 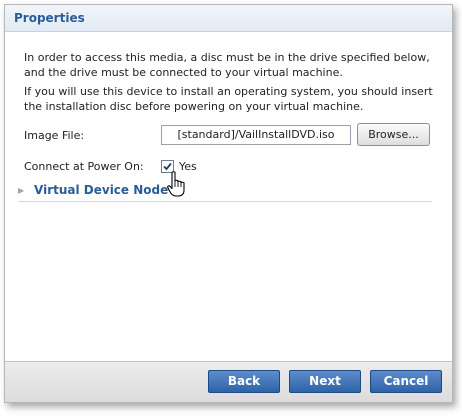 I want to click on panel-title: Properties, so click(x=228, y=18).